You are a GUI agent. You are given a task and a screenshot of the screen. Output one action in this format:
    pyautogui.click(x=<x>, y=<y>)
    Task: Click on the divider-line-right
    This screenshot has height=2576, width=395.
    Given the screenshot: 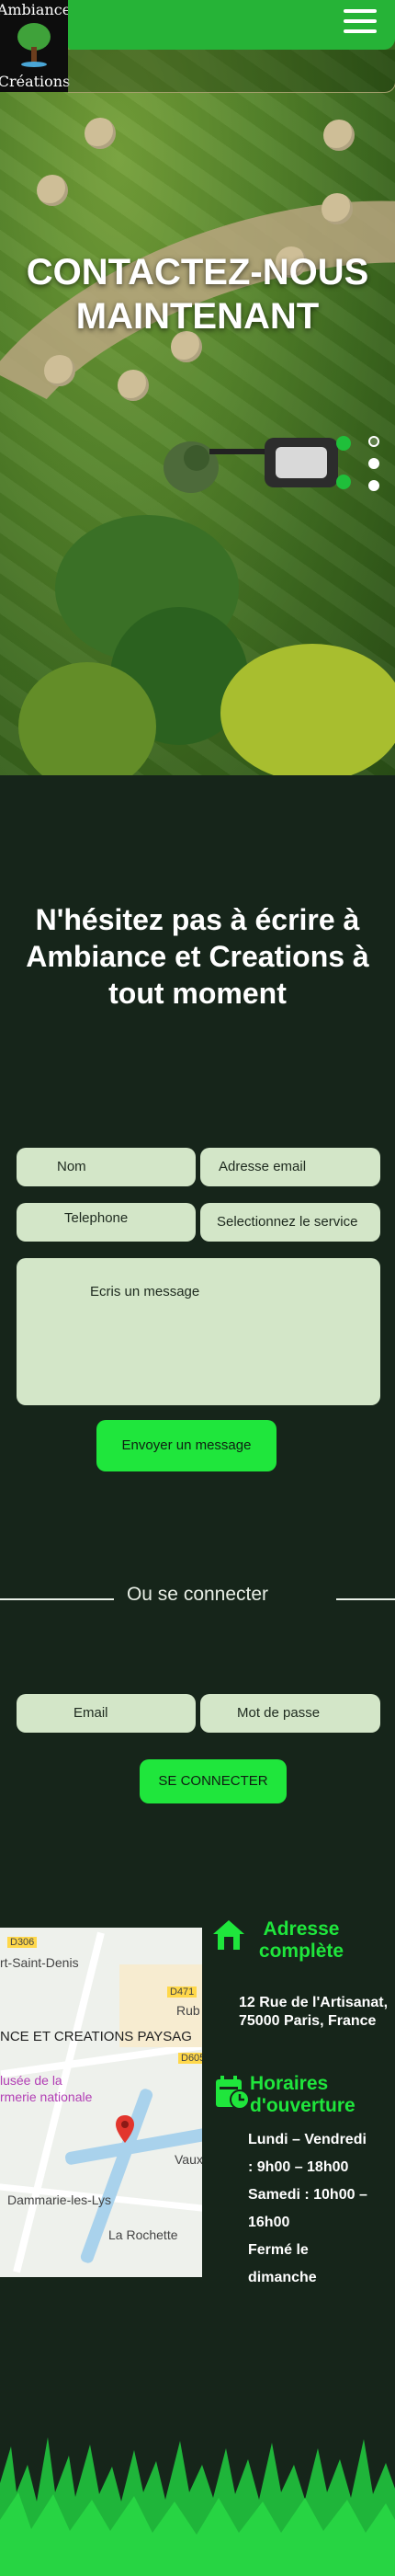 What is the action you would take?
    pyautogui.click(x=365, y=1599)
    